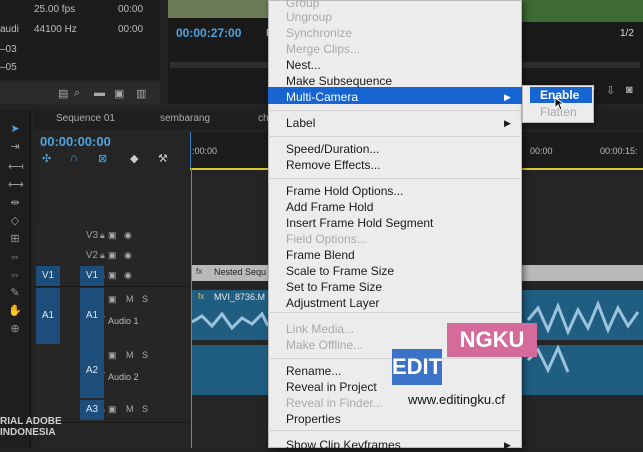  I want to click on menu-item-scale-to-frame-size: Scale to Frame Size, so click(340, 271).